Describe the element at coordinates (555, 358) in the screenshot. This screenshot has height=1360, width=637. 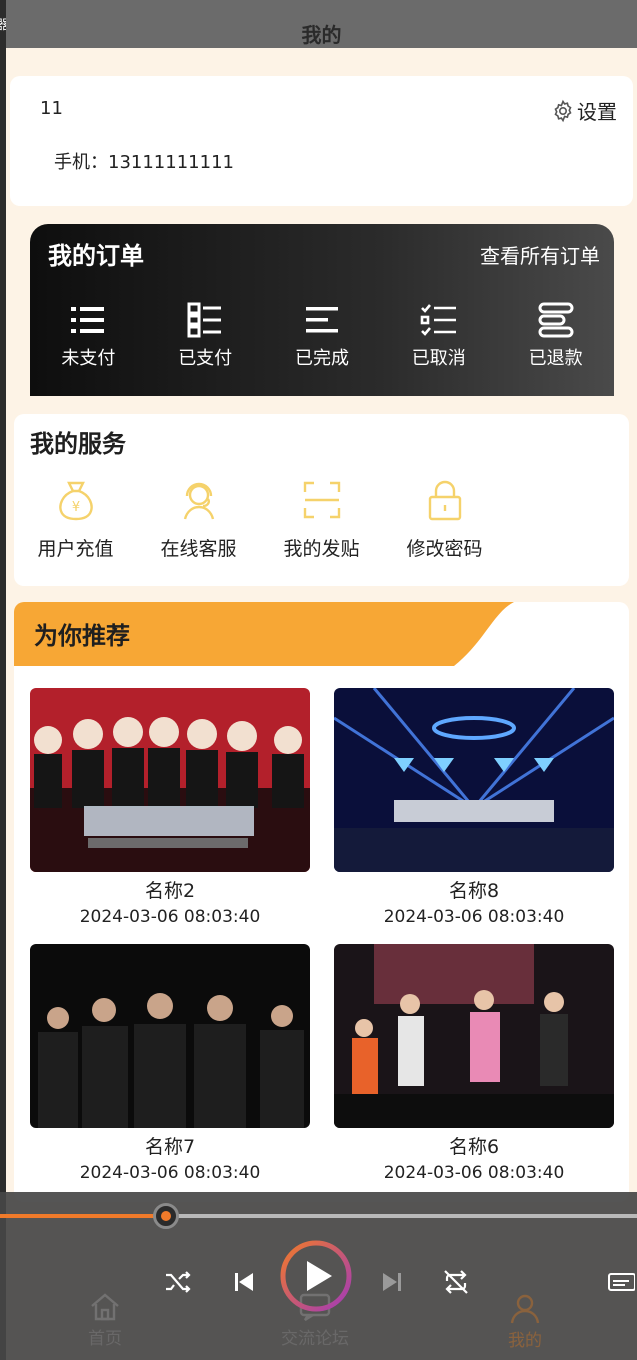
I see `order-tab-label: 已退款` at that location.